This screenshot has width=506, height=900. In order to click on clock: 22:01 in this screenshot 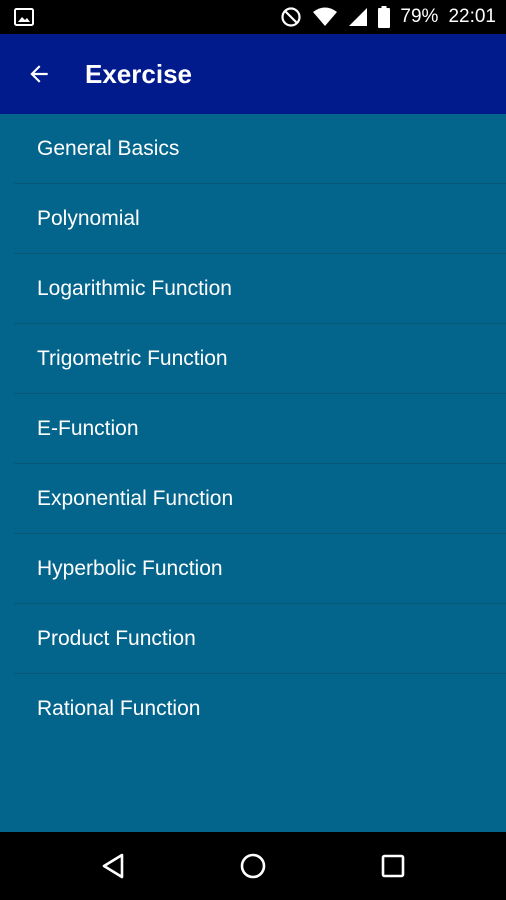, I will do `click(472, 16)`.